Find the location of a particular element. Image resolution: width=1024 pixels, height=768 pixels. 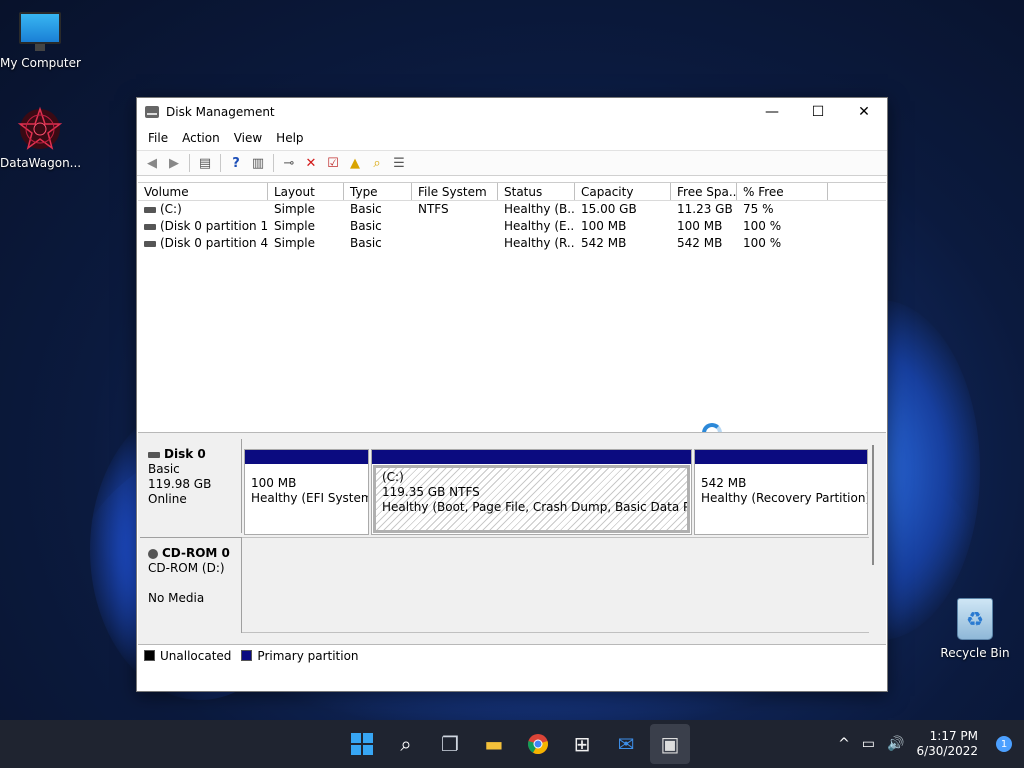

legend-label: Unallocated is located at coordinates (196, 655).